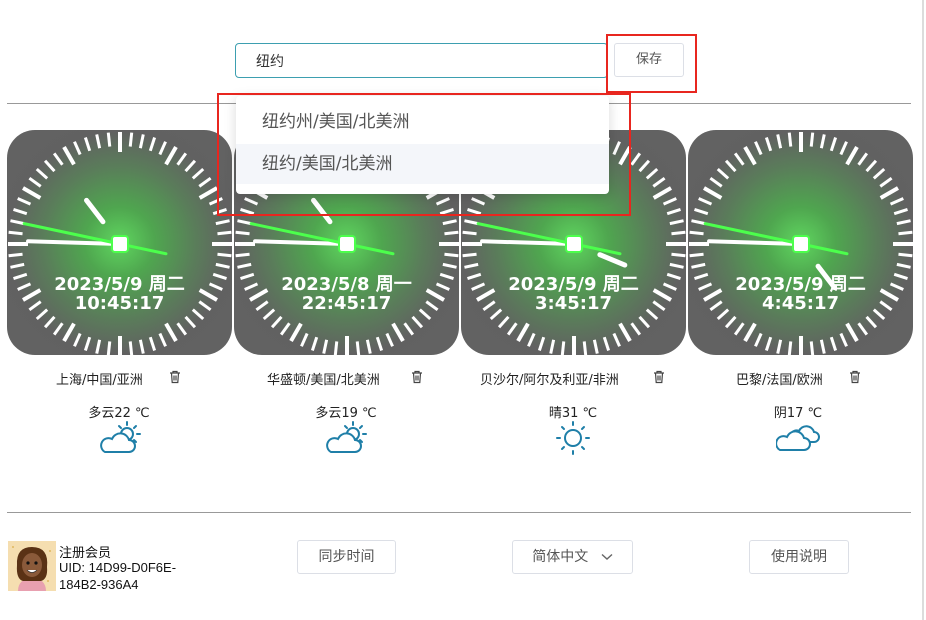 This screenshot has width=926, height=620. I want to click on clock-card: 2023/5/9 周二 4:45:17, so click(800, 242).